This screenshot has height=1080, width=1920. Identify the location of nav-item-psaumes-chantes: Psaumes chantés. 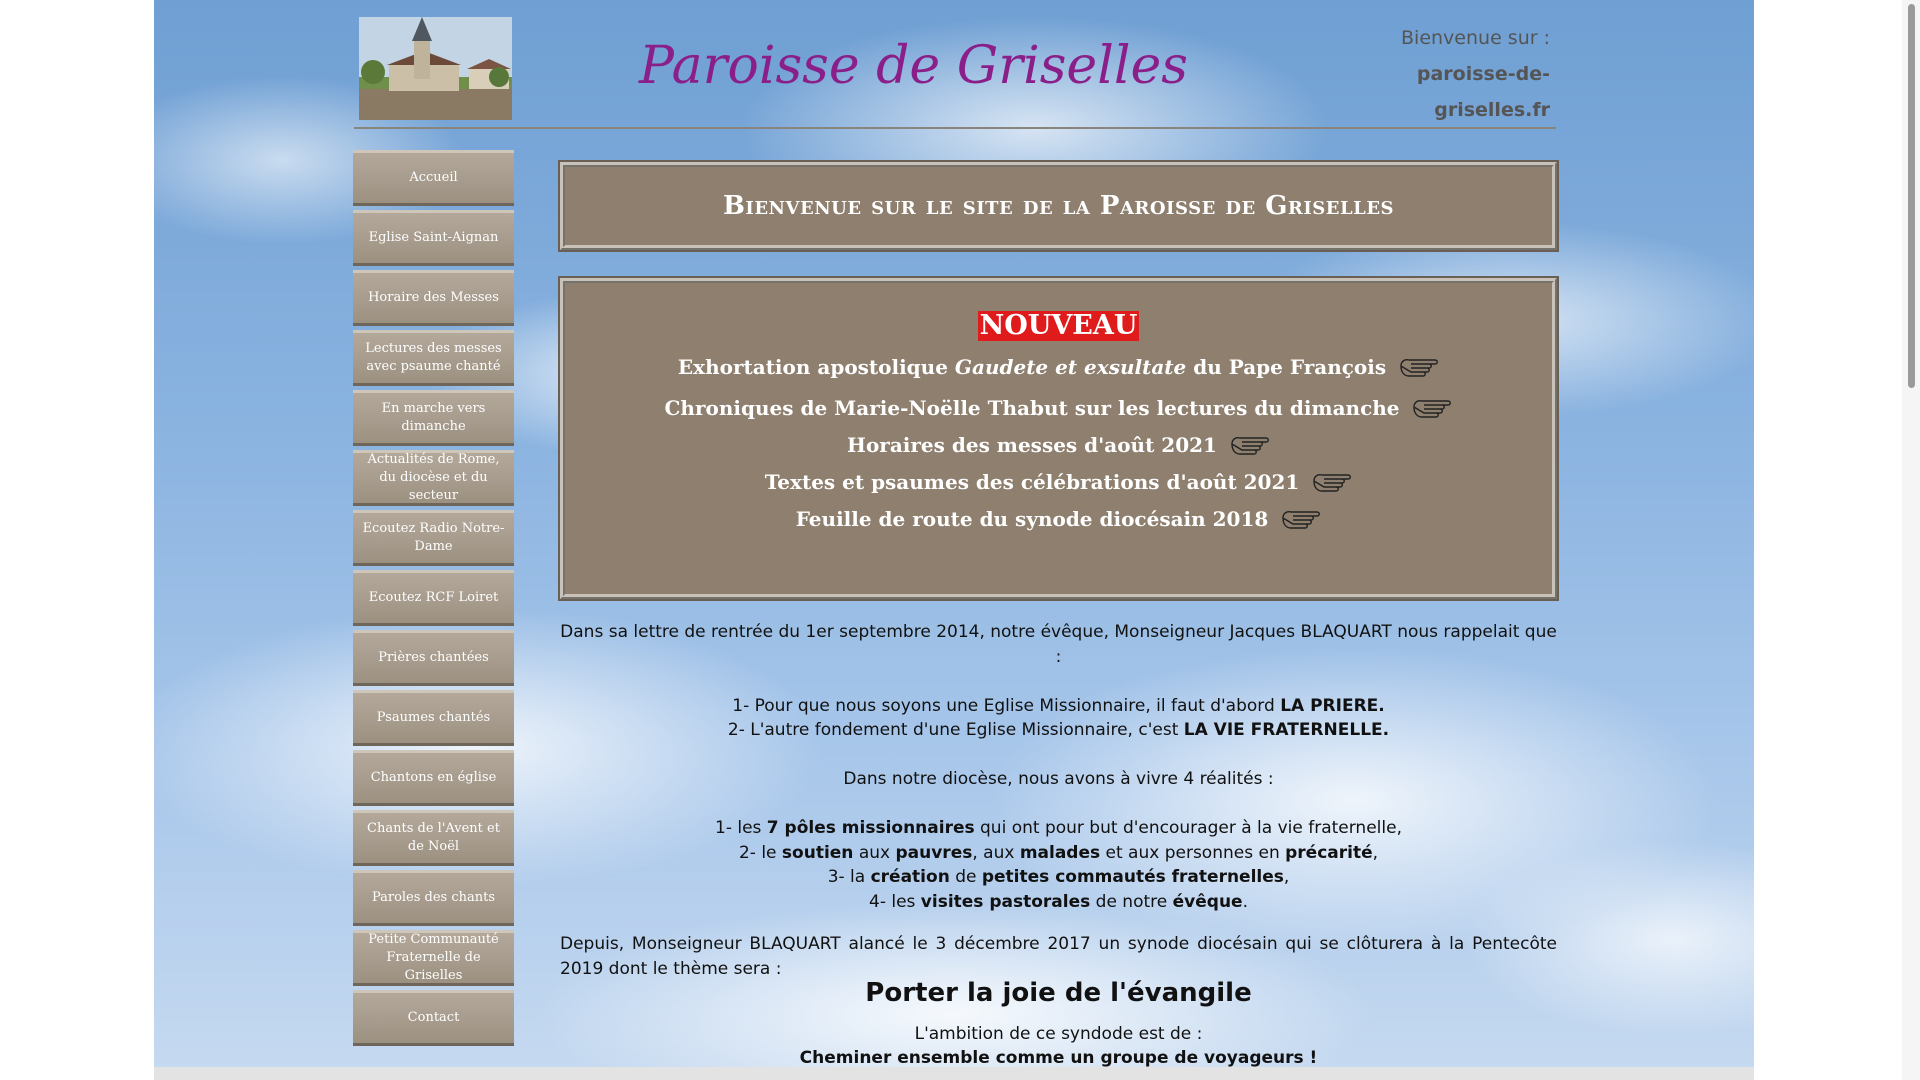
(433, 718).